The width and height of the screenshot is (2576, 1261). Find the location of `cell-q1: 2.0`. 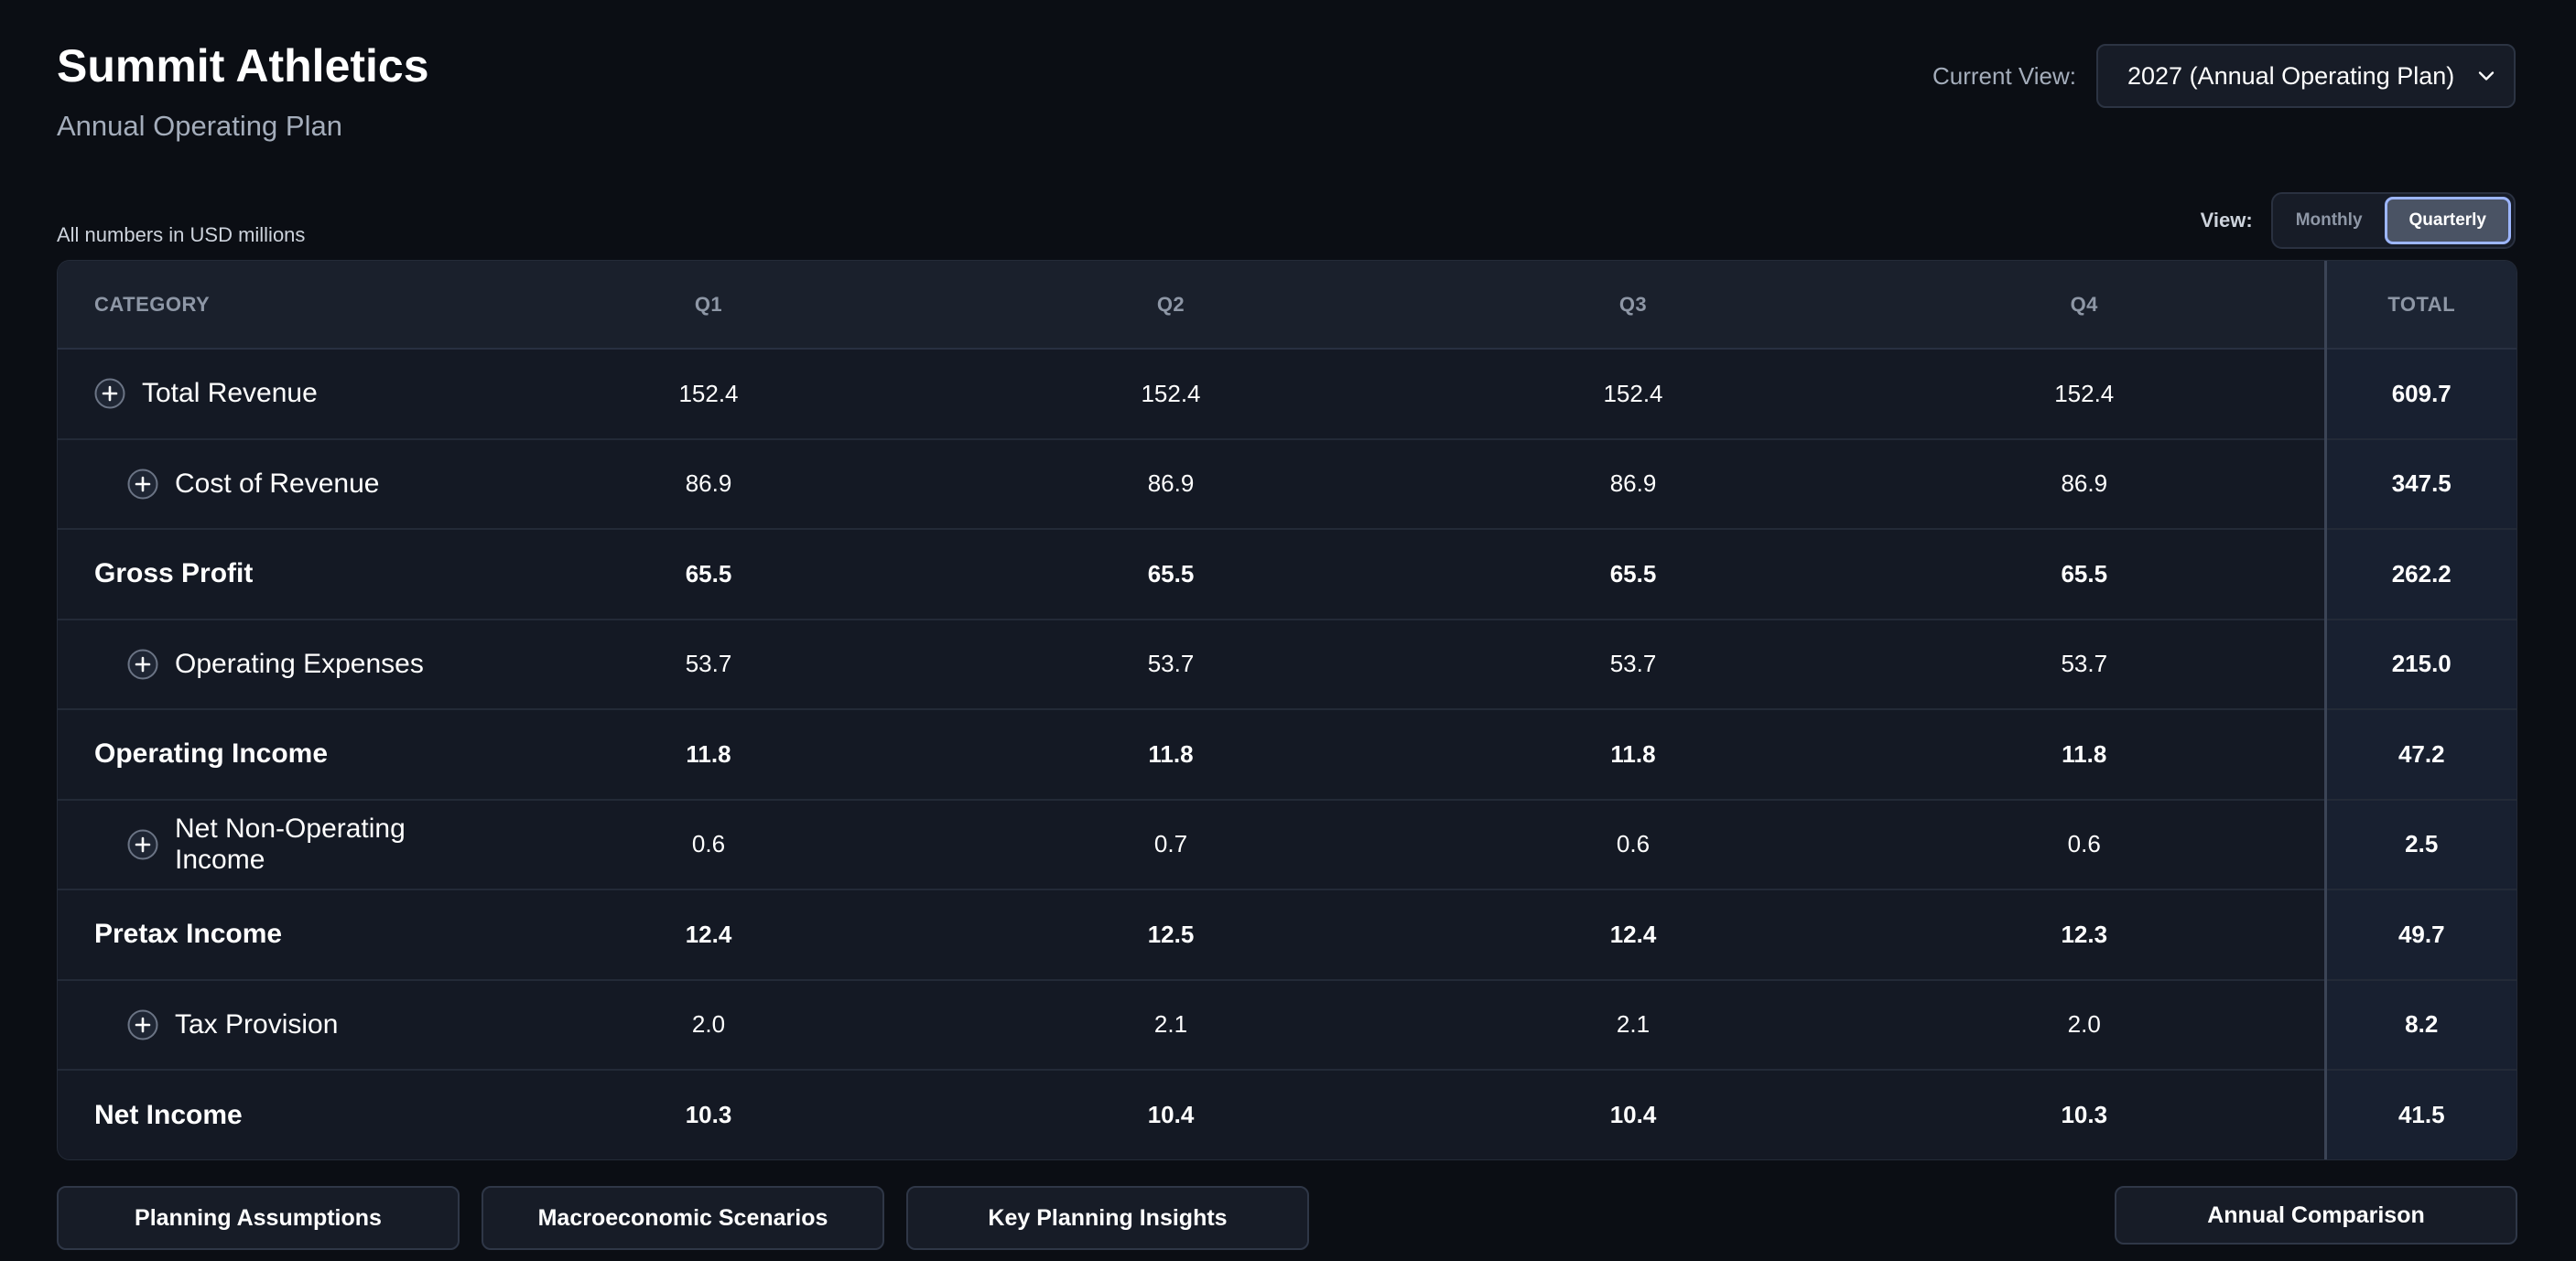

cell-q1: 2.0 is located at coordinates (709, 1024).